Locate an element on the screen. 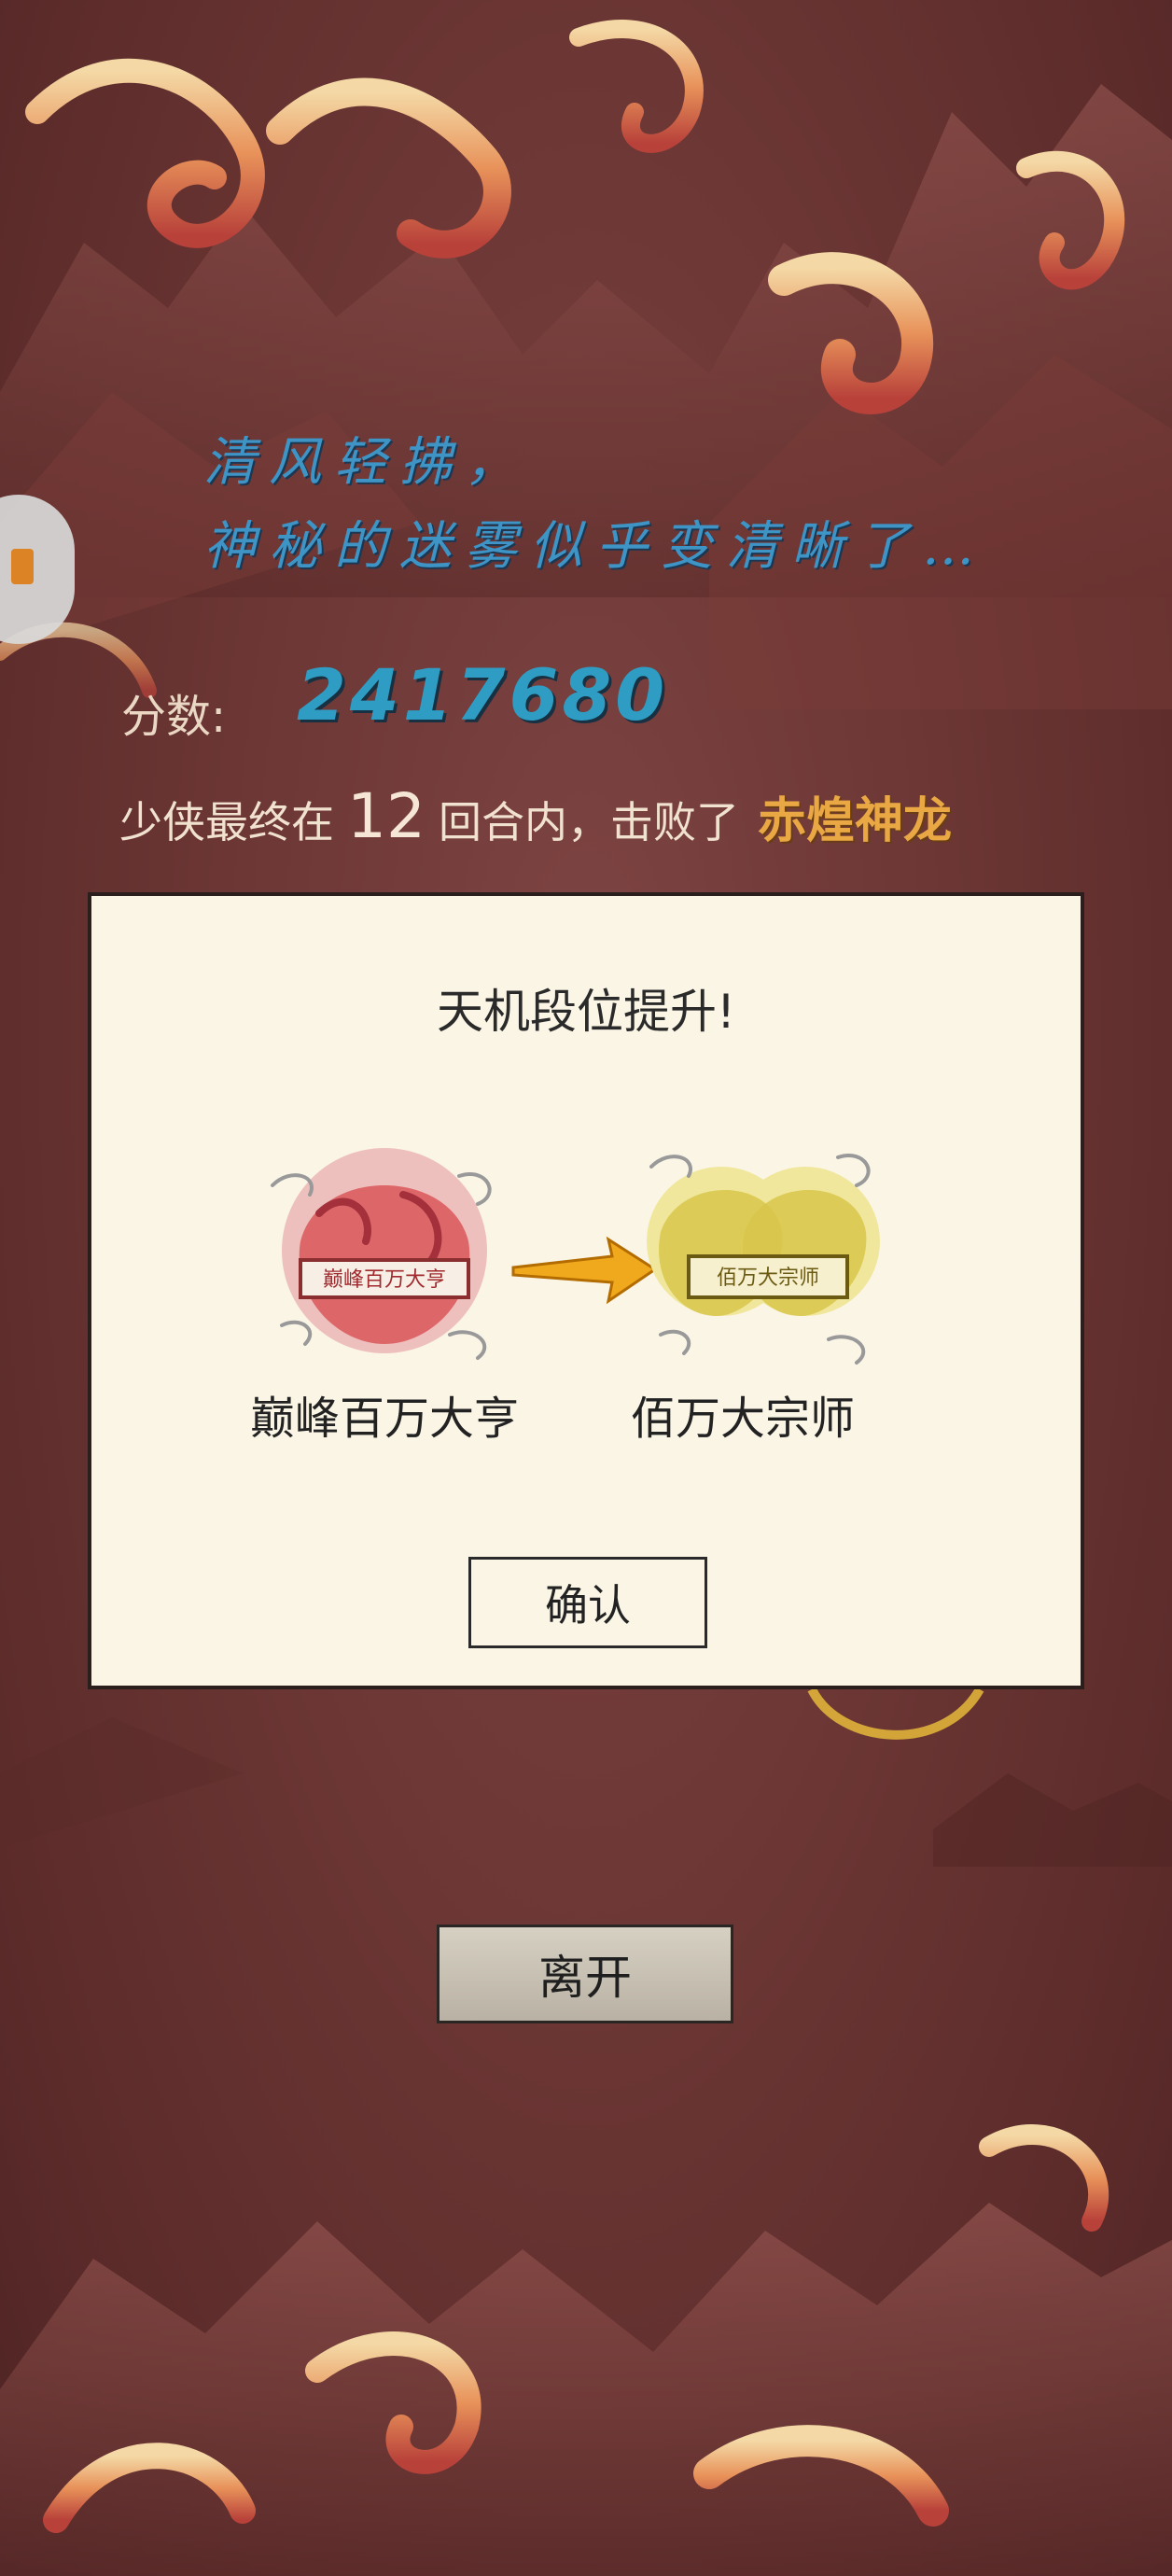  old-rank-name: 巅峰百万大亨 is located at coordinates (384, 1419).